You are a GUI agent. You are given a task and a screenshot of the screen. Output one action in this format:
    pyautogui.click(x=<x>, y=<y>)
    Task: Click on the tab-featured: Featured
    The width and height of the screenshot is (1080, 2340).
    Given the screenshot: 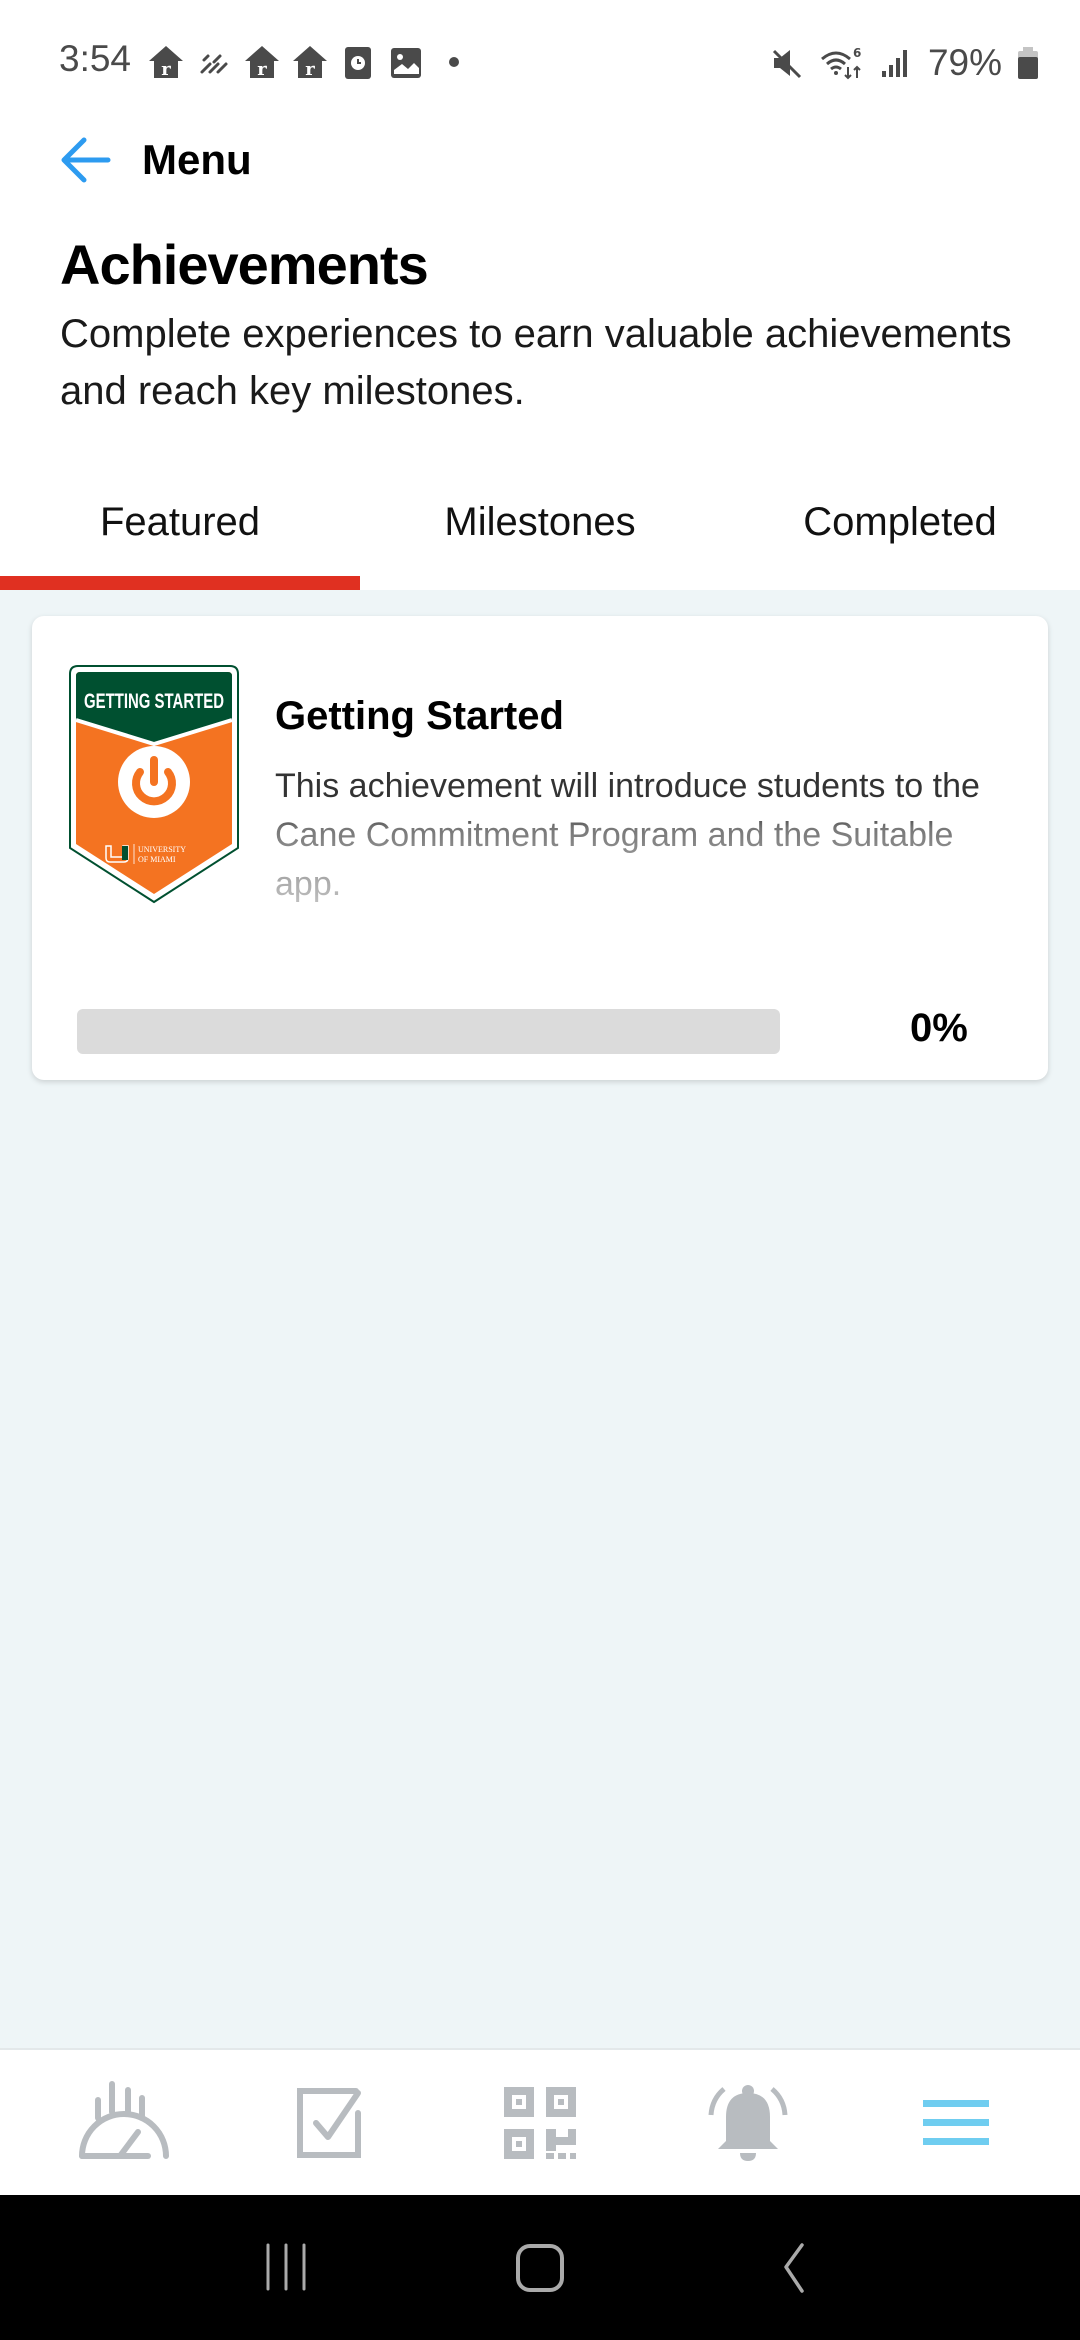 What is the action you would take?
    pyautogui.click(x=180, y=522)
    